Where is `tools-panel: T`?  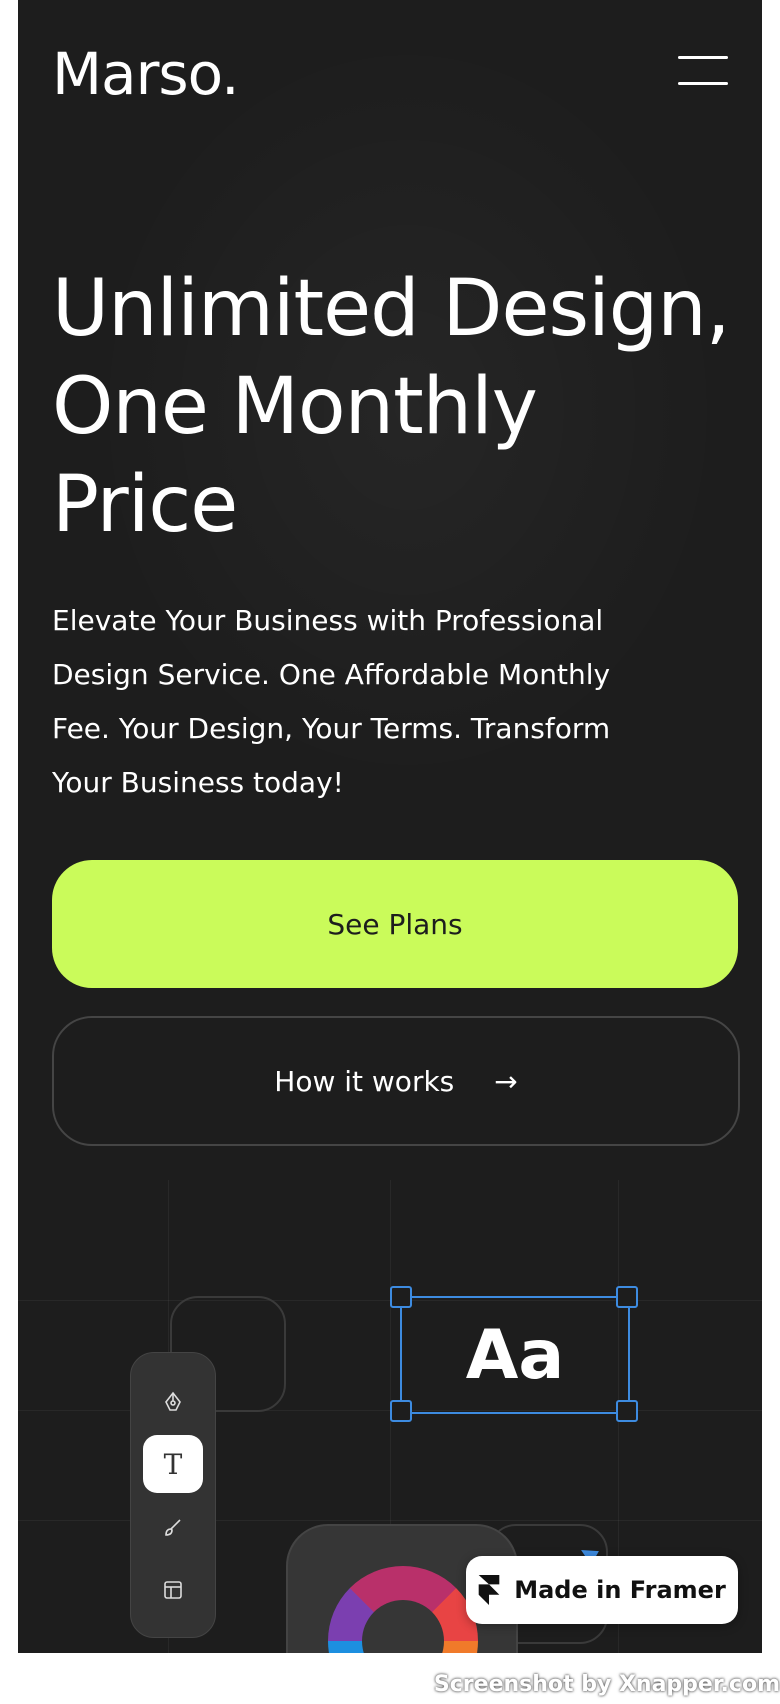
tools-panel: T is located at coordinates (173, 1495).